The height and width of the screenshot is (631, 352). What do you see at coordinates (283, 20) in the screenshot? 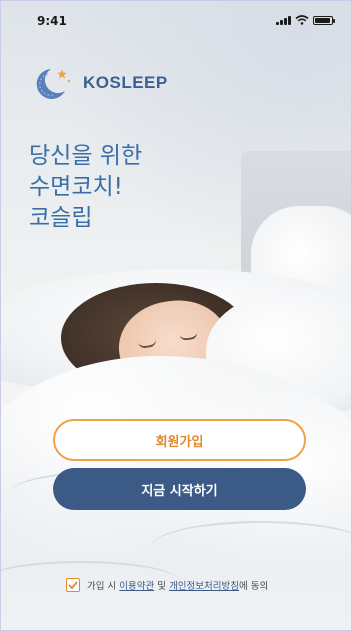
I see `signal-icon` at bounding box center [283, 20].